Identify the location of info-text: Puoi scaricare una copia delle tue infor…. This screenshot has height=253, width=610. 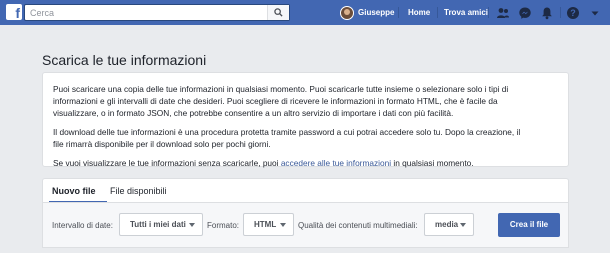
(281, 89).